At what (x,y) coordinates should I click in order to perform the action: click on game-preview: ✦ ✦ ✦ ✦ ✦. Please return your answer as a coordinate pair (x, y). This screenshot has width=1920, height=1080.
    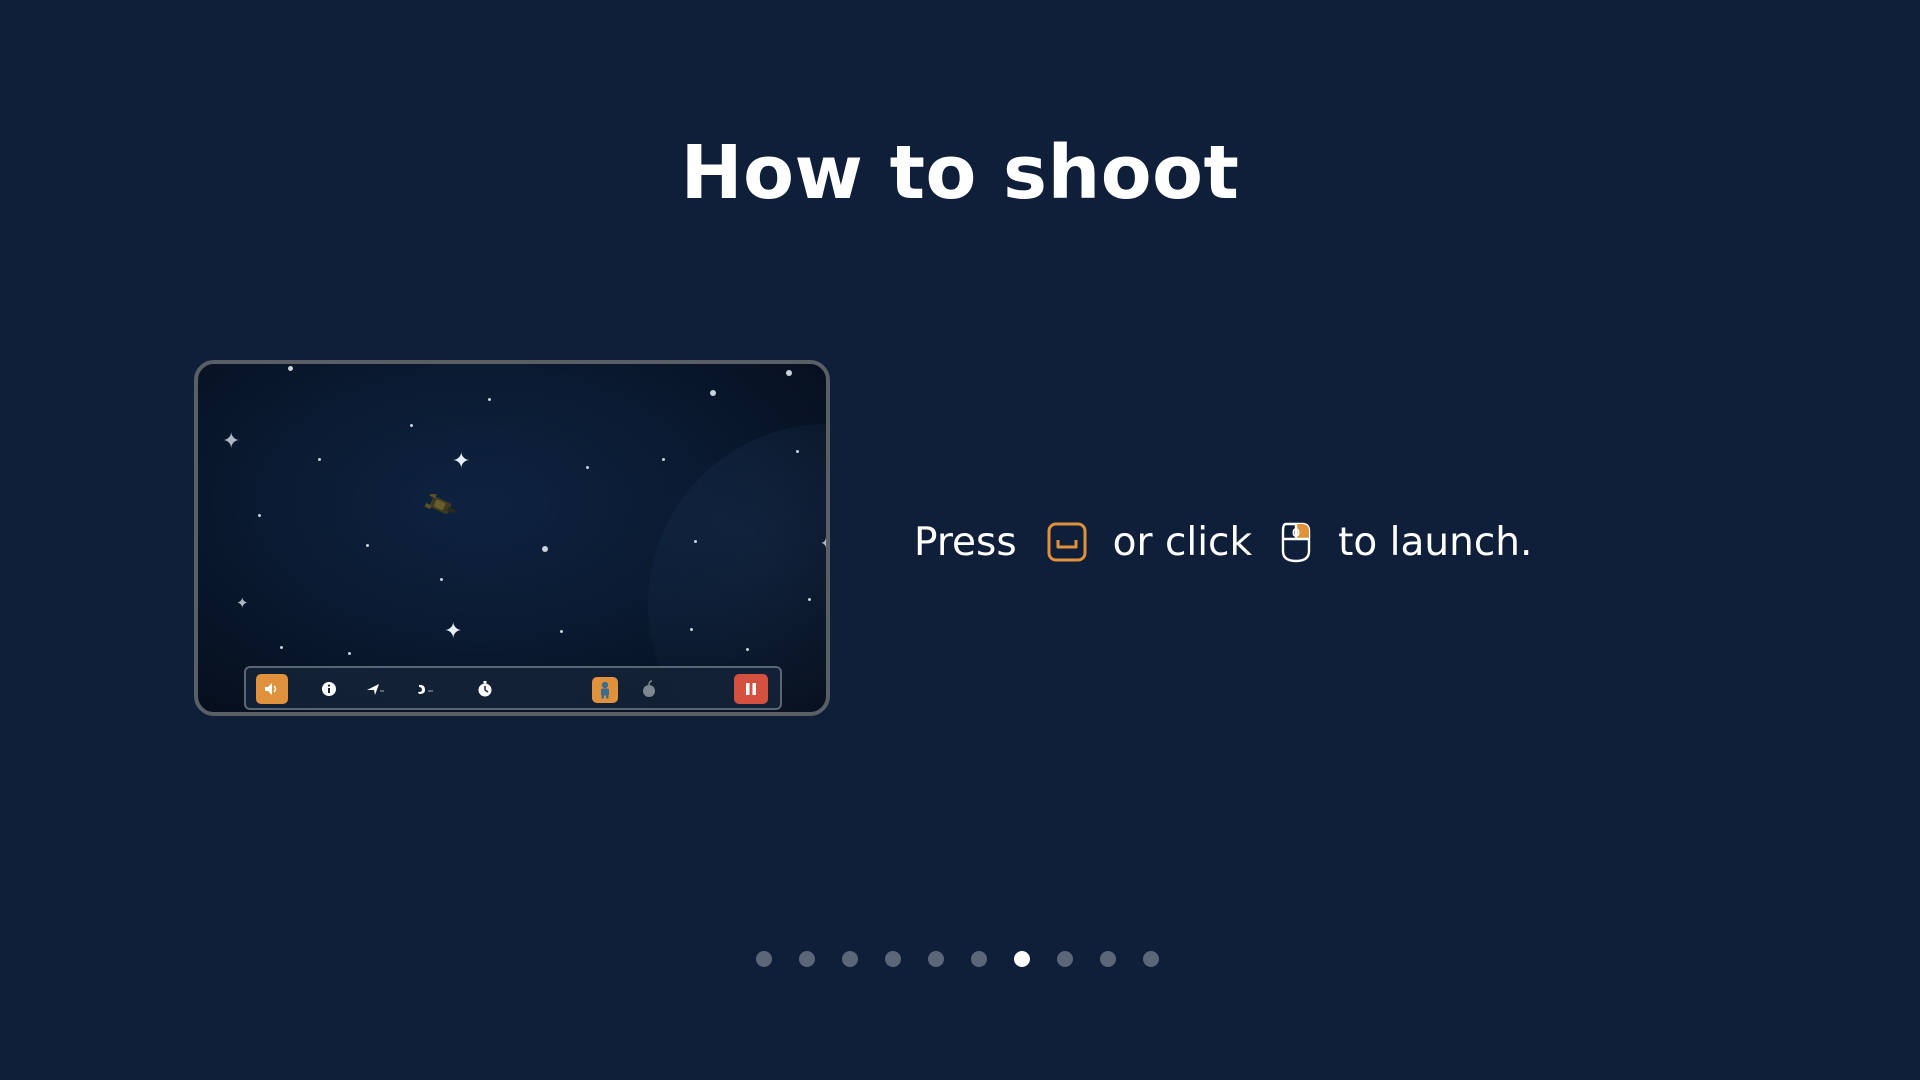
    Looking at the image, I should click on (512, 538).